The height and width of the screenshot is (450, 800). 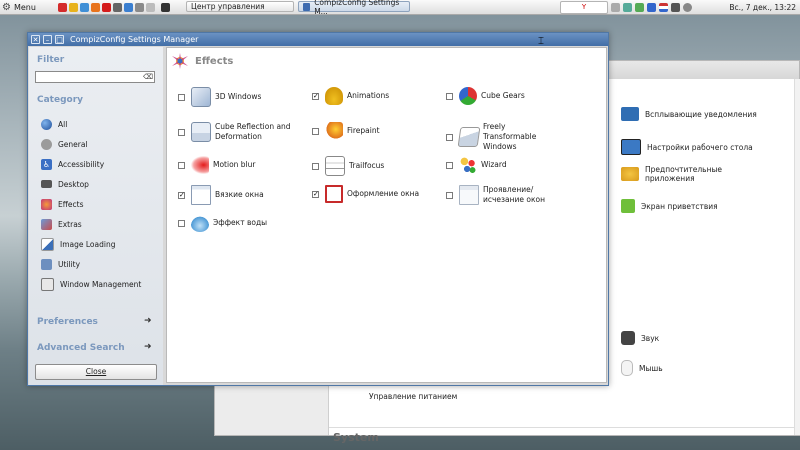 What do you see at coordinates (148, 77) in the screenshot?
I see `clear-filter-icon: ⌫` at bounding box center [148, 77].